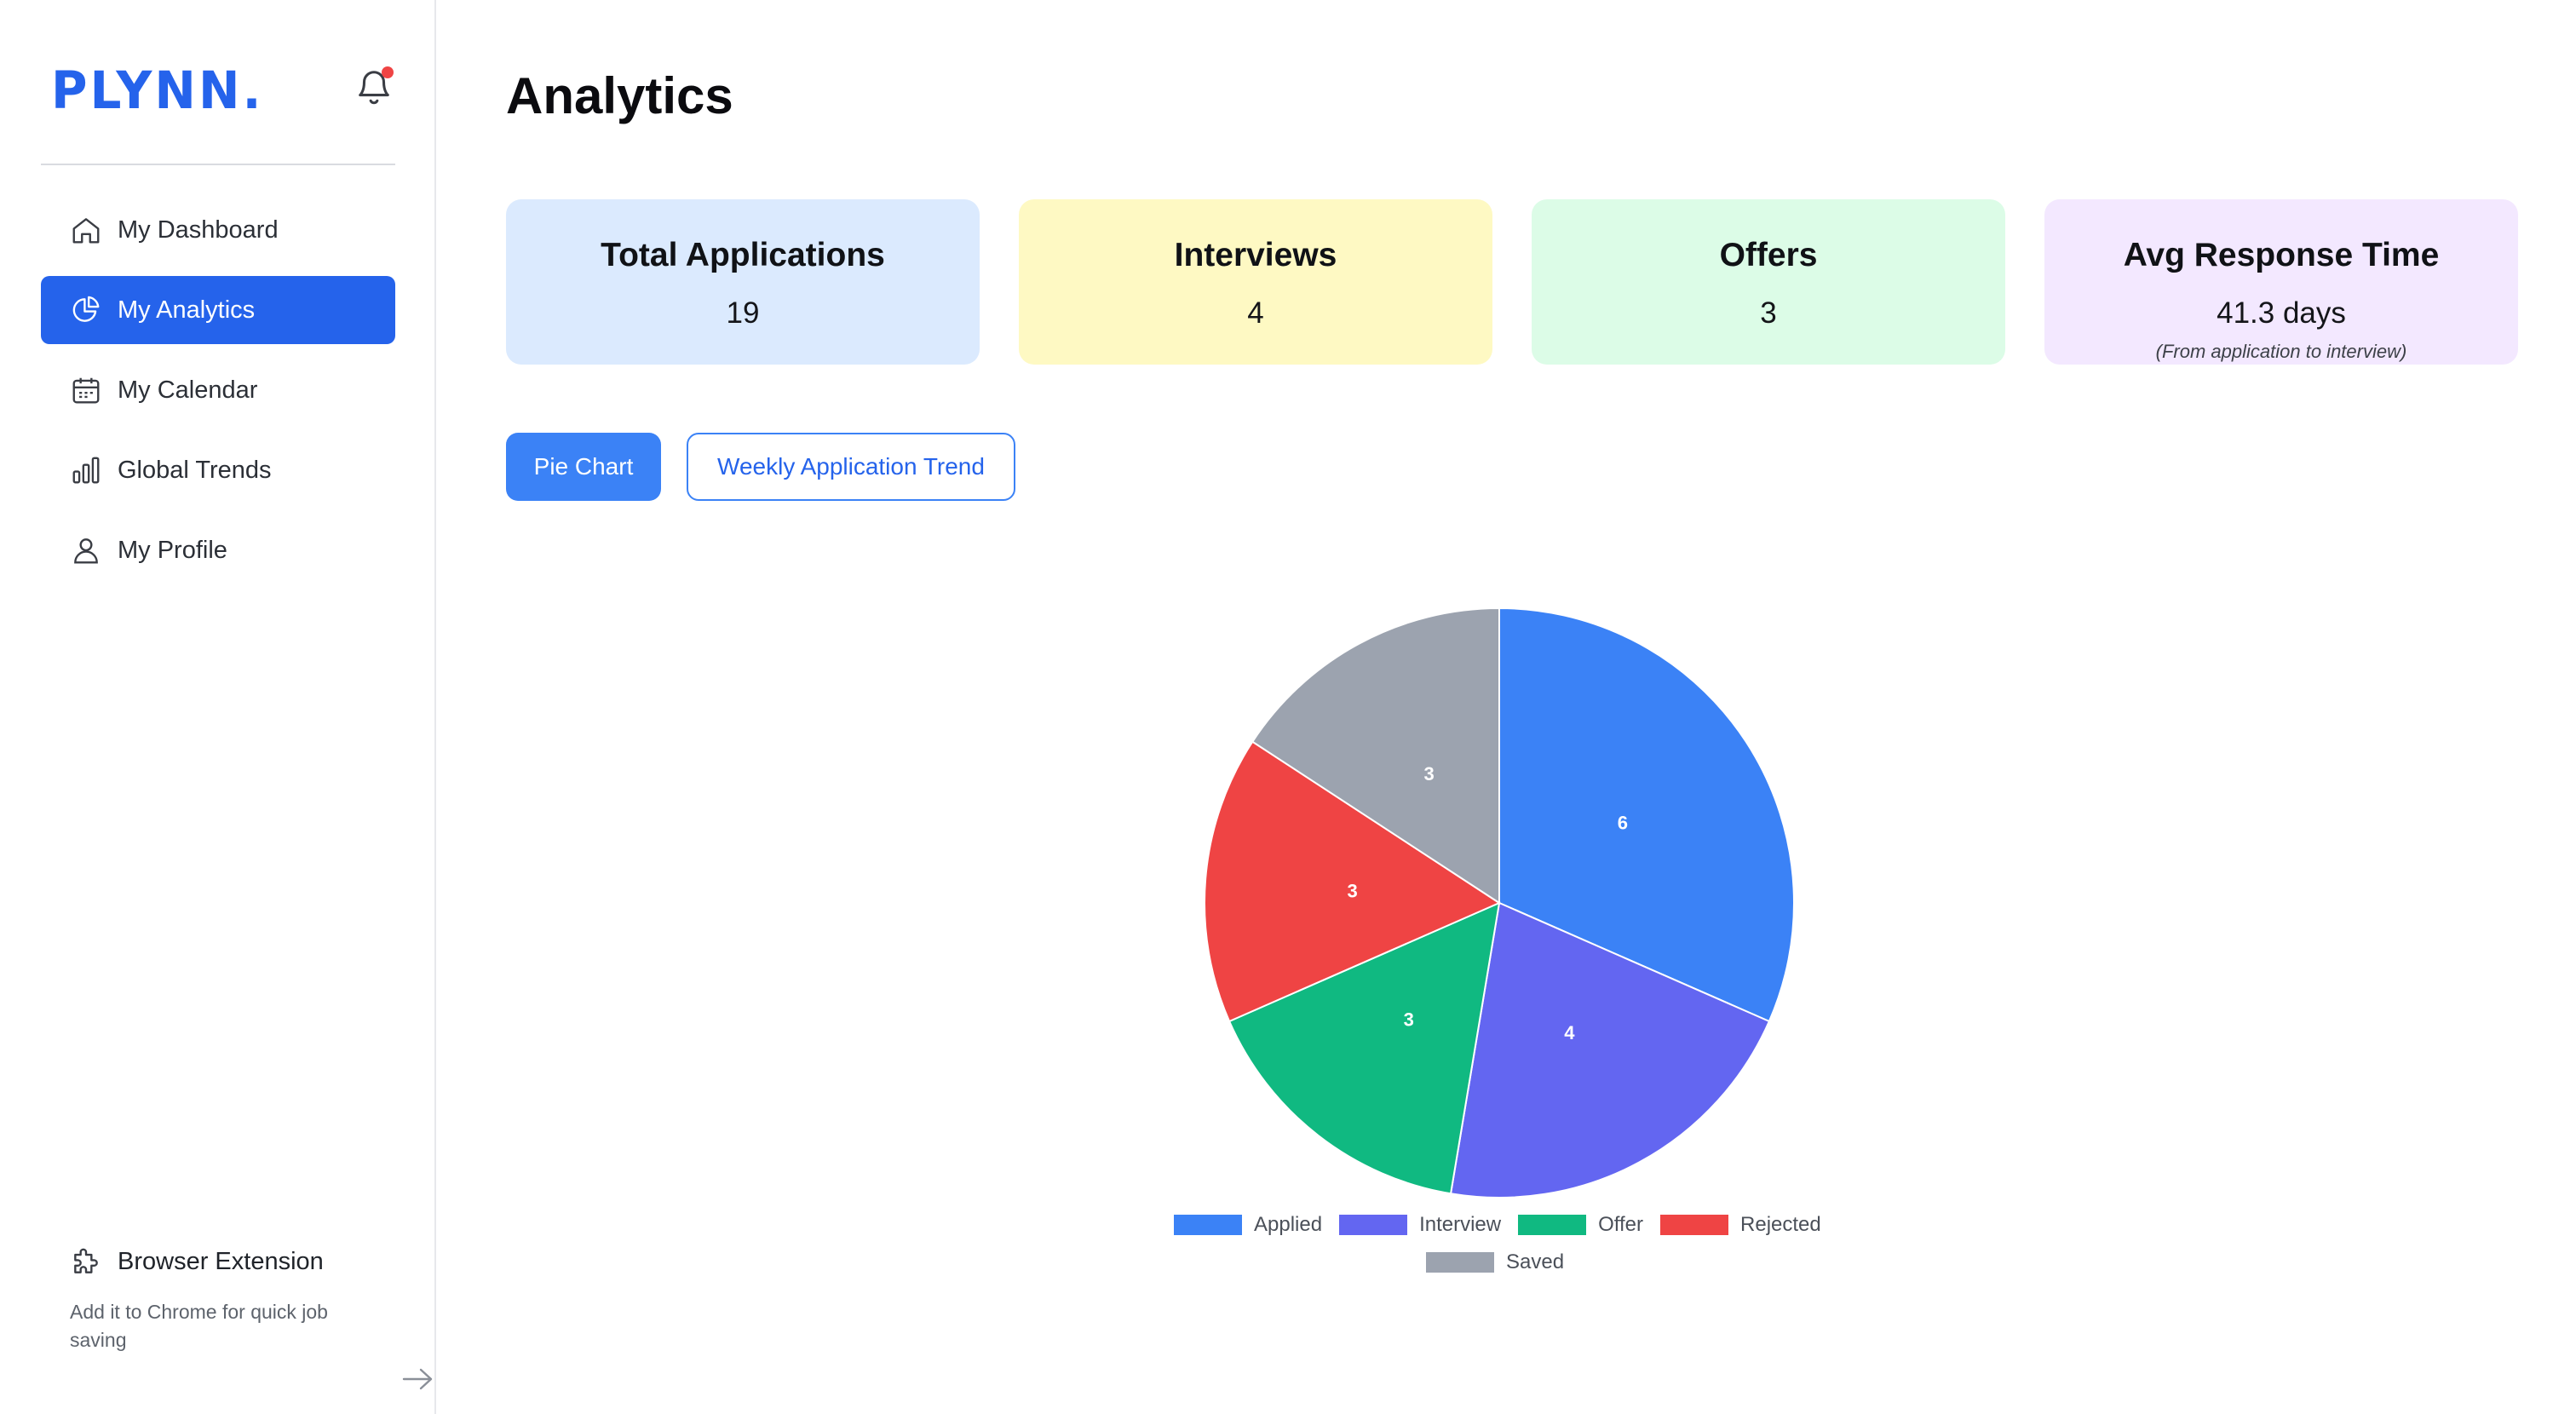 The image size is (2576, 1414). What do you see at coordinates (1769, 255) in the screenshot?
I see `stat-label: Offers` at bounding box center [1769, 255].